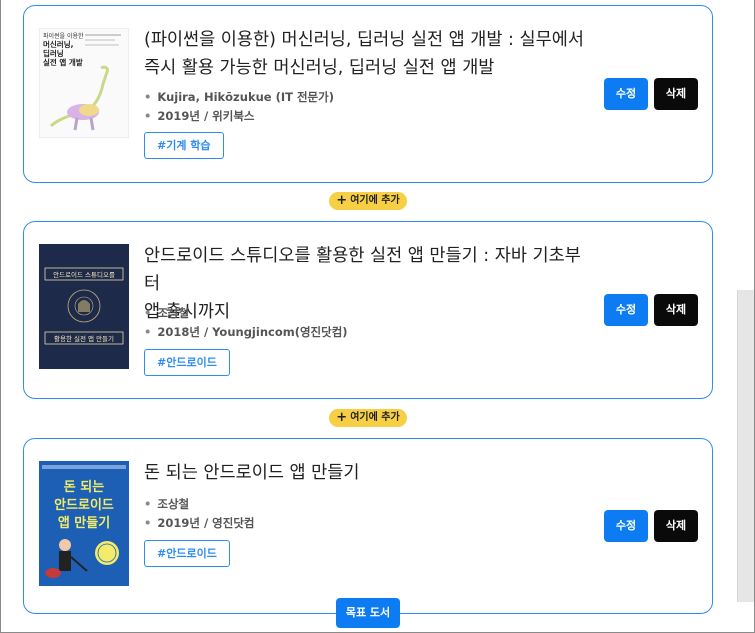 The height and width of the screenshot is (633, 755). I want to click on cover-text: 파이썬을 이용한, so click(63, 36).